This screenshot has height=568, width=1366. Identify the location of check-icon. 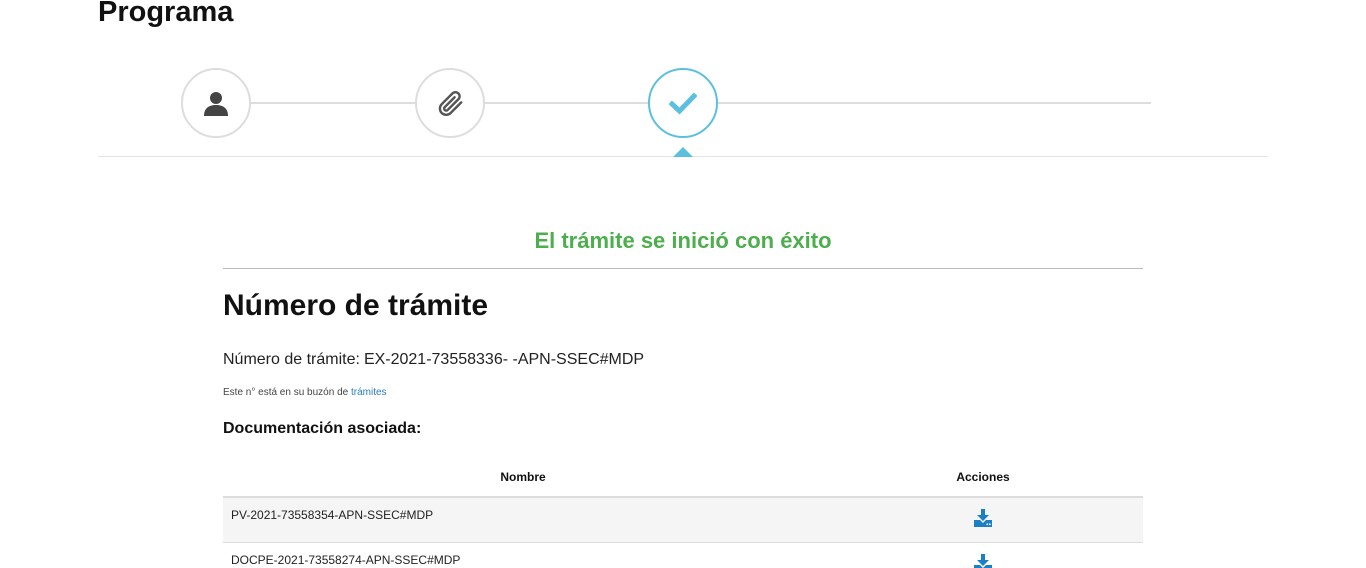
(683, 103).